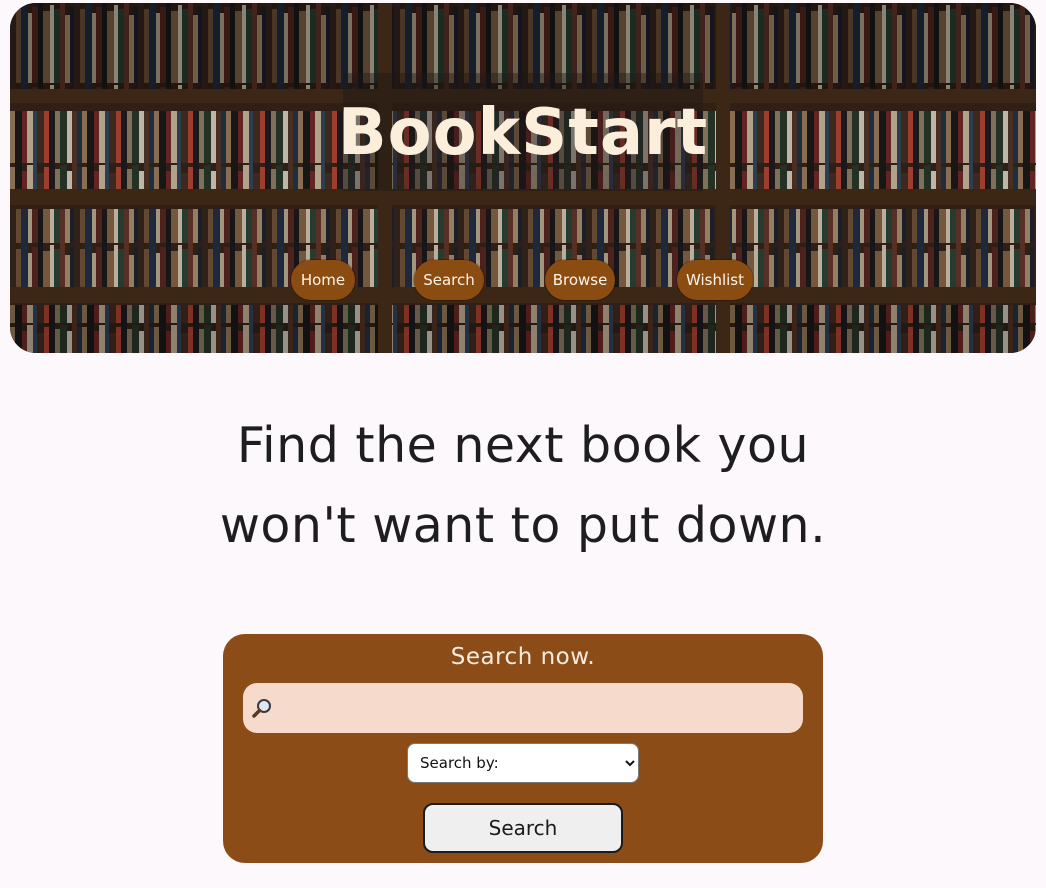 This screenshot has height=888, width=1046. What do you see at coordinates (538, 709) in the screenshot?
I see `search-input` at bounding box center [538, 709].